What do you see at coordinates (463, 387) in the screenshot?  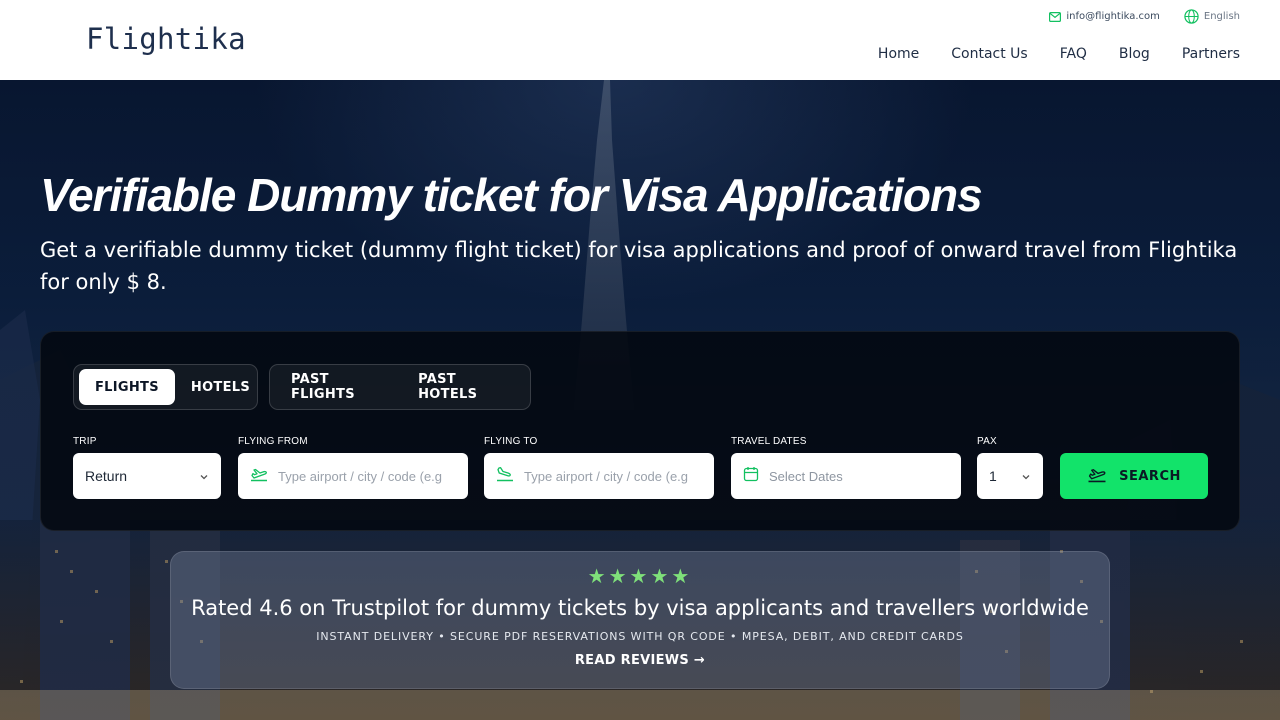 I see `tab-past-hotels: PAST HOTELS` at bounding box center [463, 387].